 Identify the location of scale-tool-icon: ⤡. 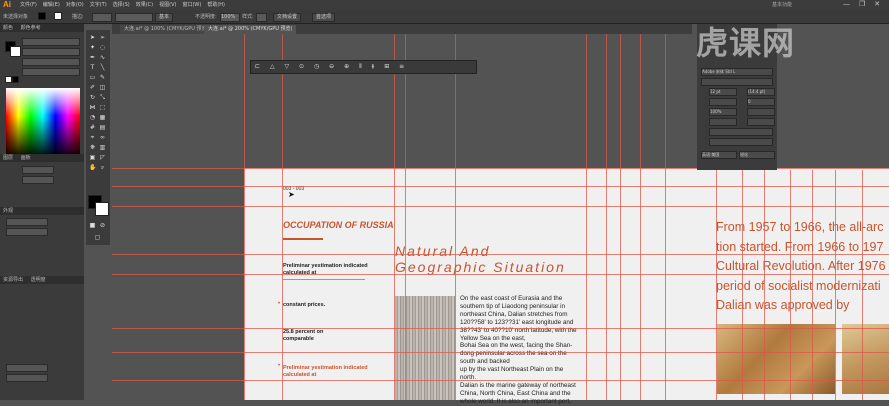
(102, 97).